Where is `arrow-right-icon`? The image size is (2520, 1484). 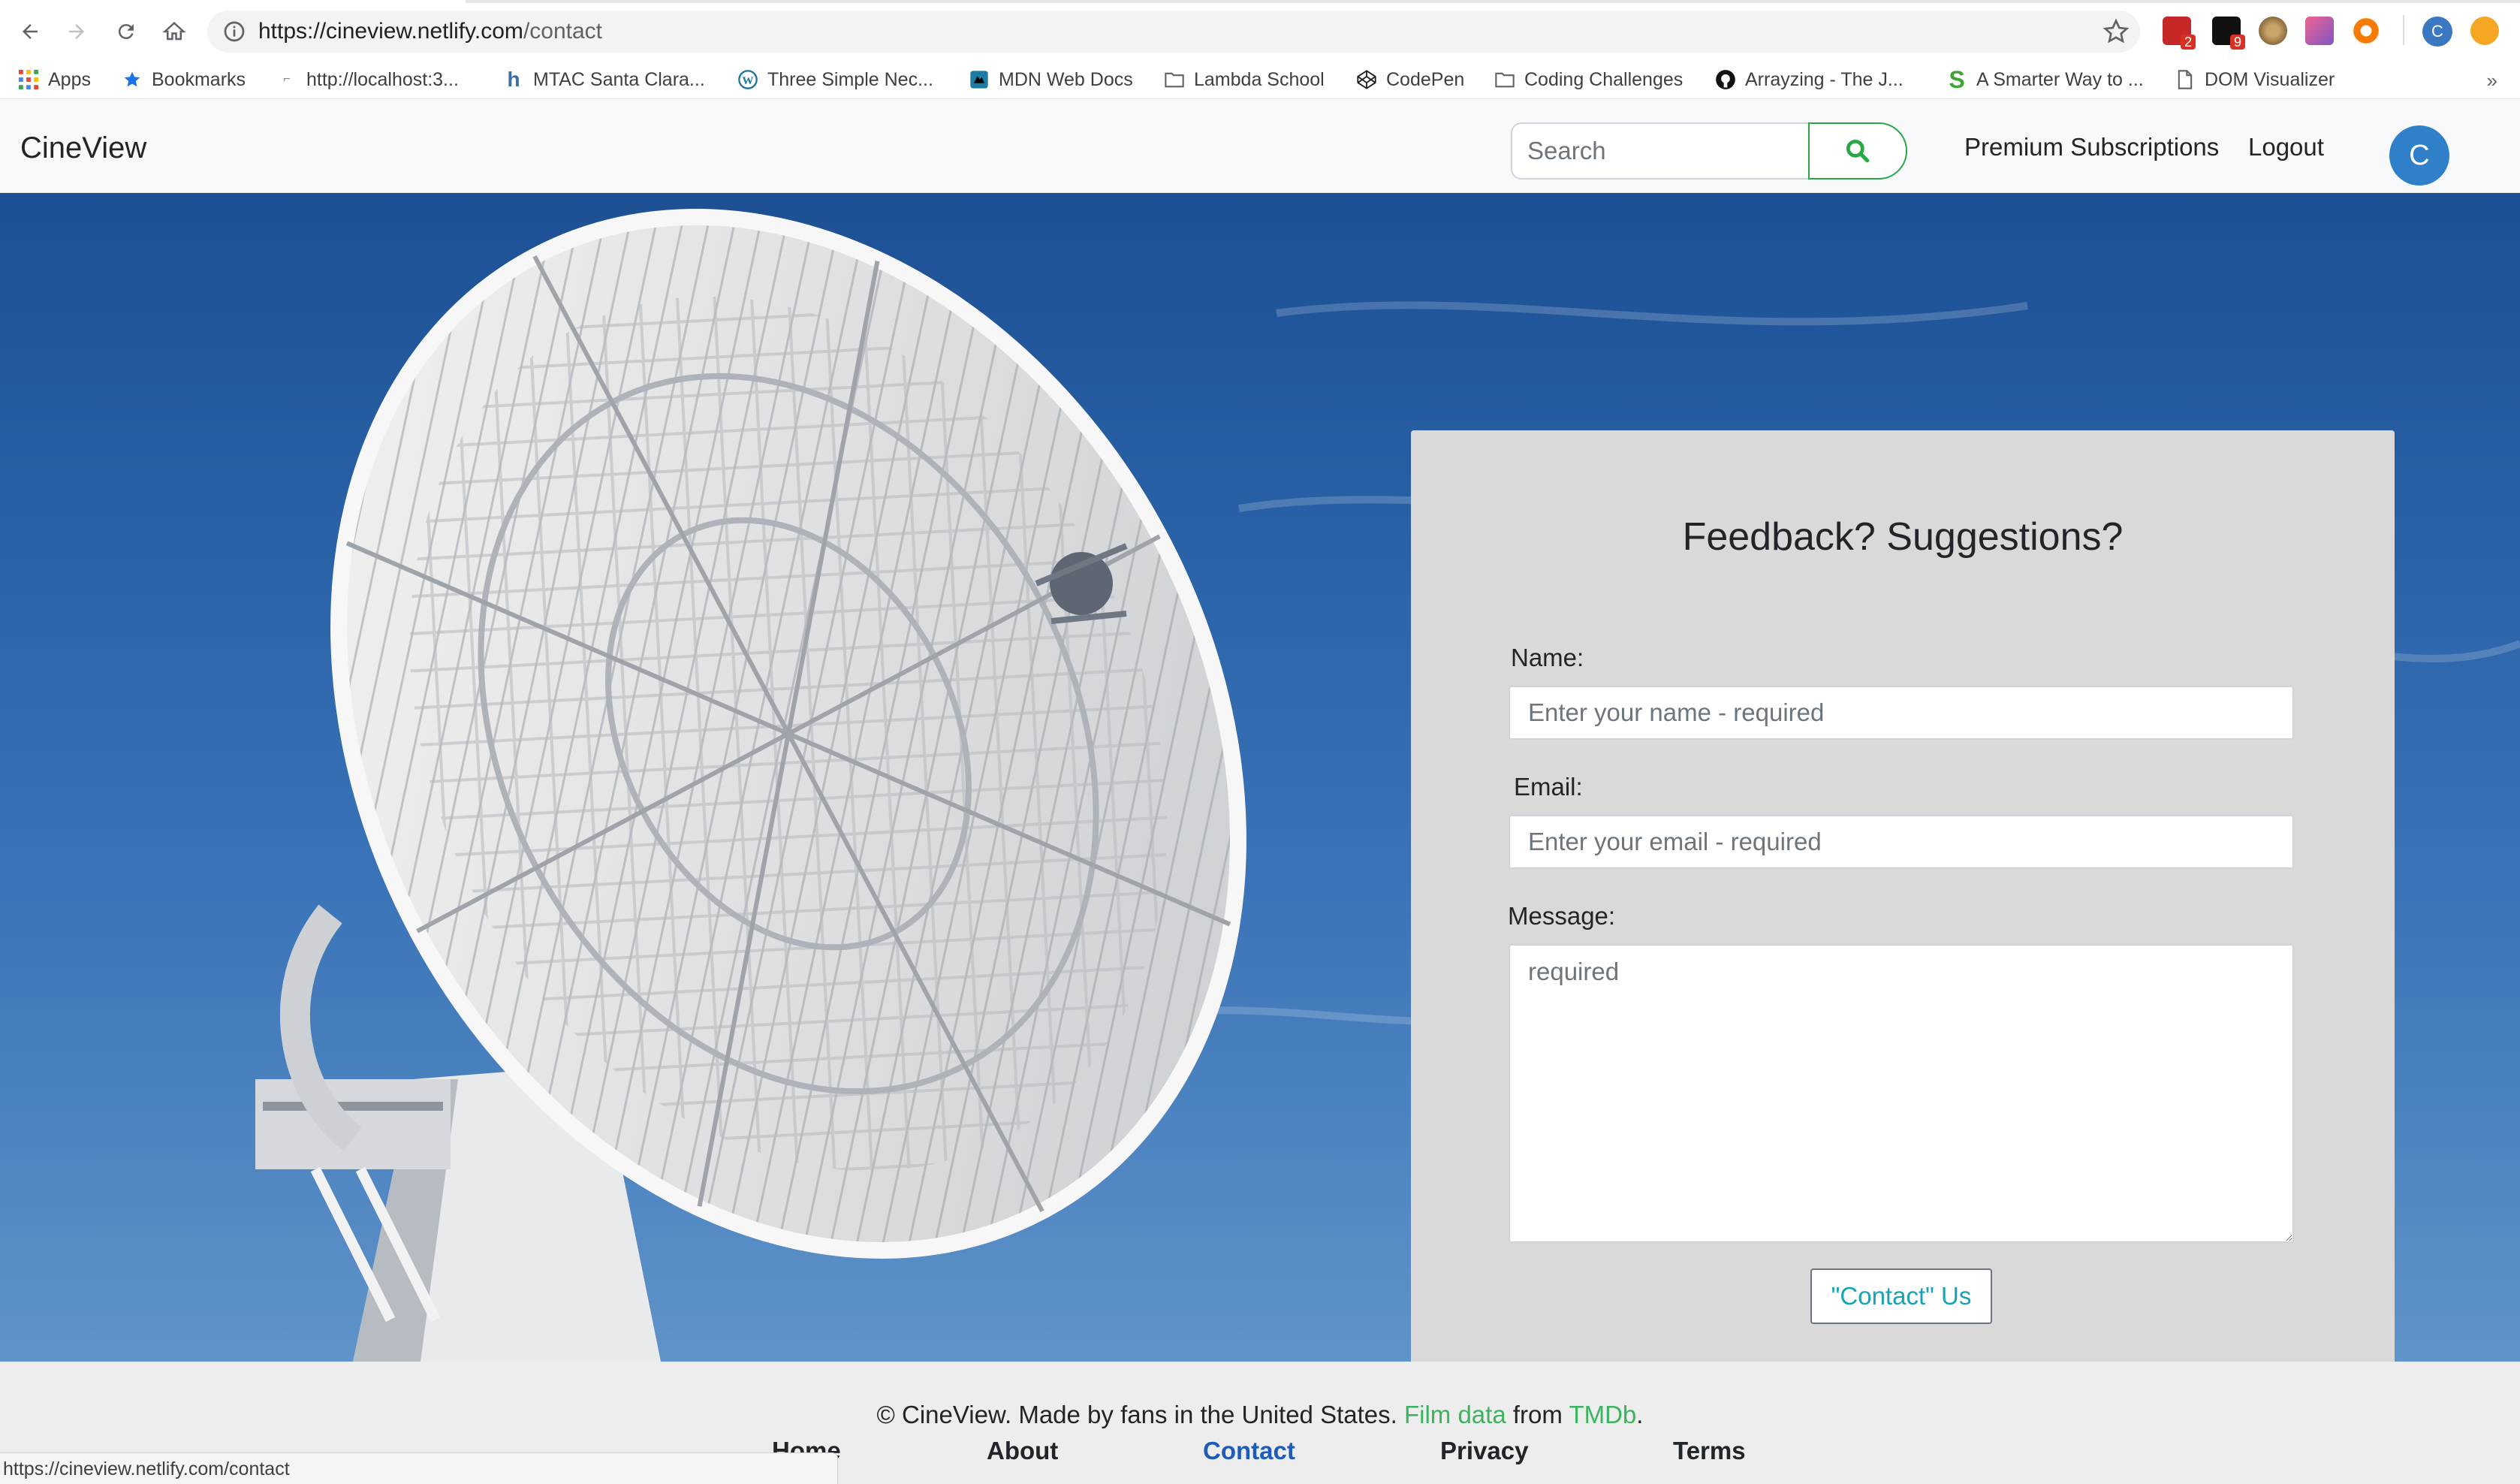
arrow-right-icon is located at coordinates (76, 31).